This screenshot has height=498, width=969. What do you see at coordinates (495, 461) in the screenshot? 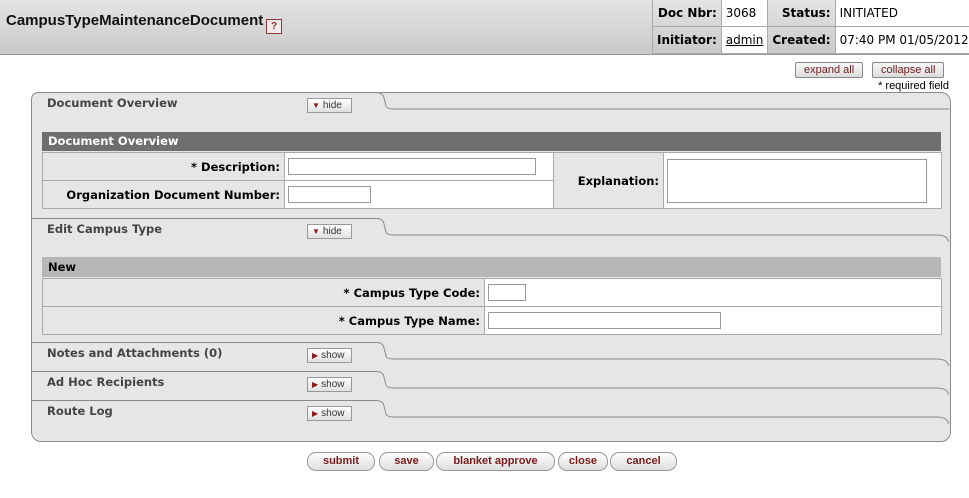
I see `blanket-approve-button: blanket approve` at bounding box center [495, 461].